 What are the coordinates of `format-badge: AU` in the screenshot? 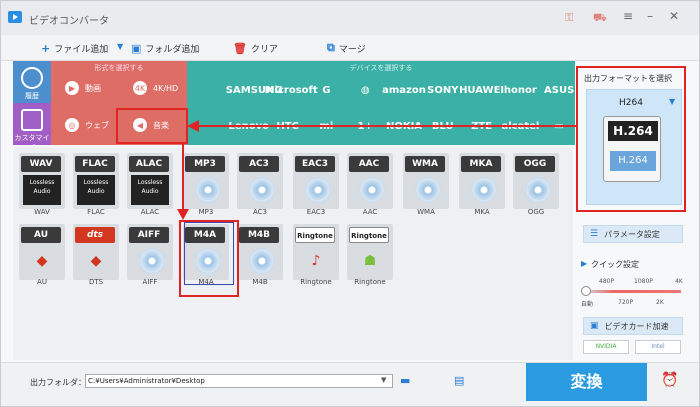 It's located at (41, 235).